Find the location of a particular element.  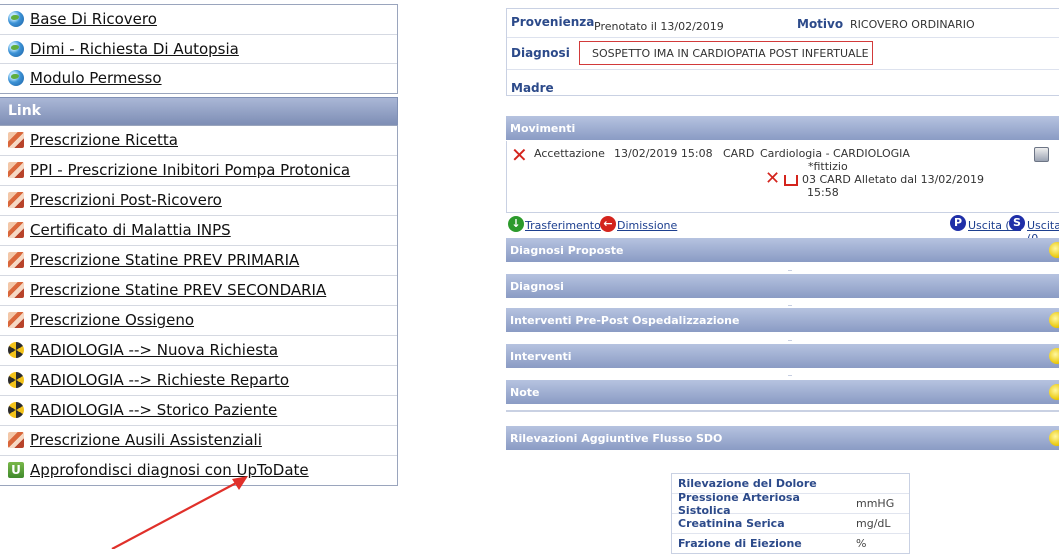

link-section-header: Link is located at coordinates (199, 110).